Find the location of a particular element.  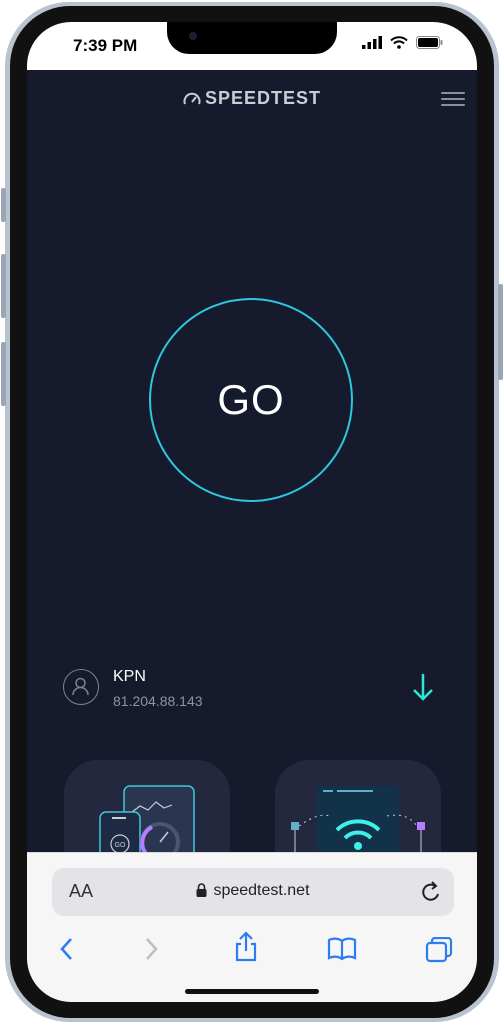

lock-icon is located at coordinates (201, 890).